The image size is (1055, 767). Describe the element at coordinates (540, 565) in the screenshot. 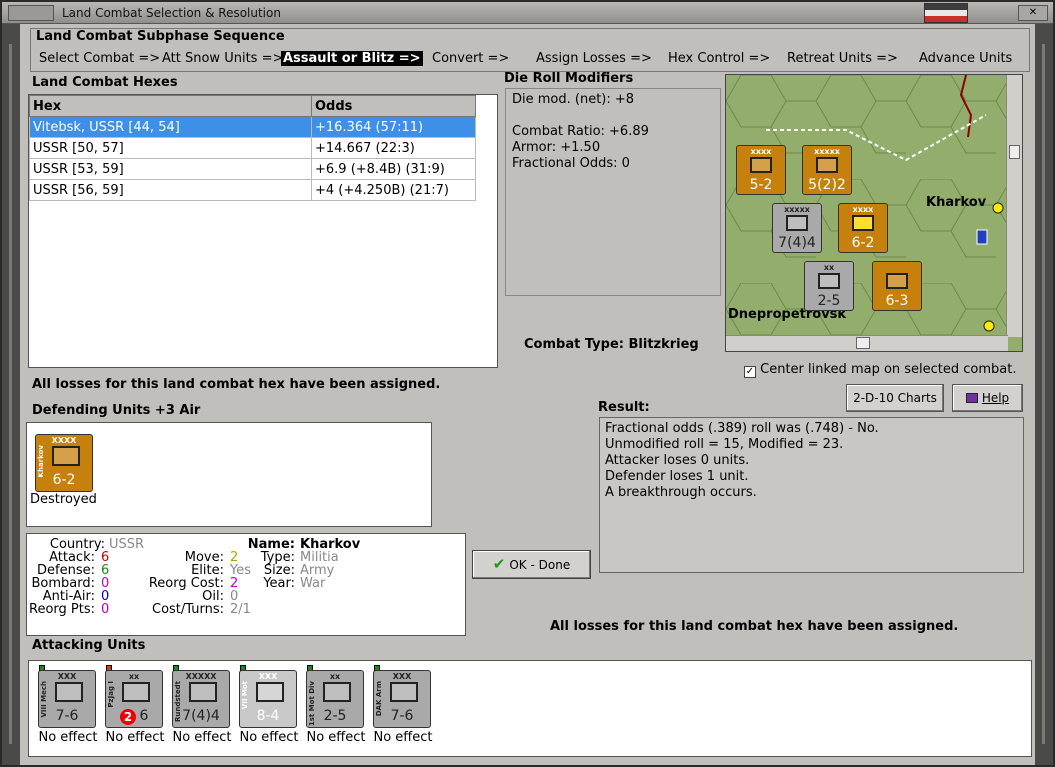

I see `ok-label: OK - Done` at that location.